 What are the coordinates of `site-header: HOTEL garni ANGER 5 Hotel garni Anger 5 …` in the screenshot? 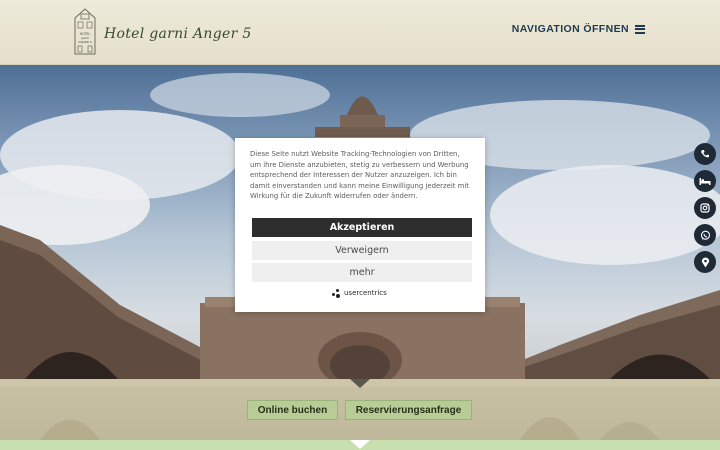 It's located at (360, 32).